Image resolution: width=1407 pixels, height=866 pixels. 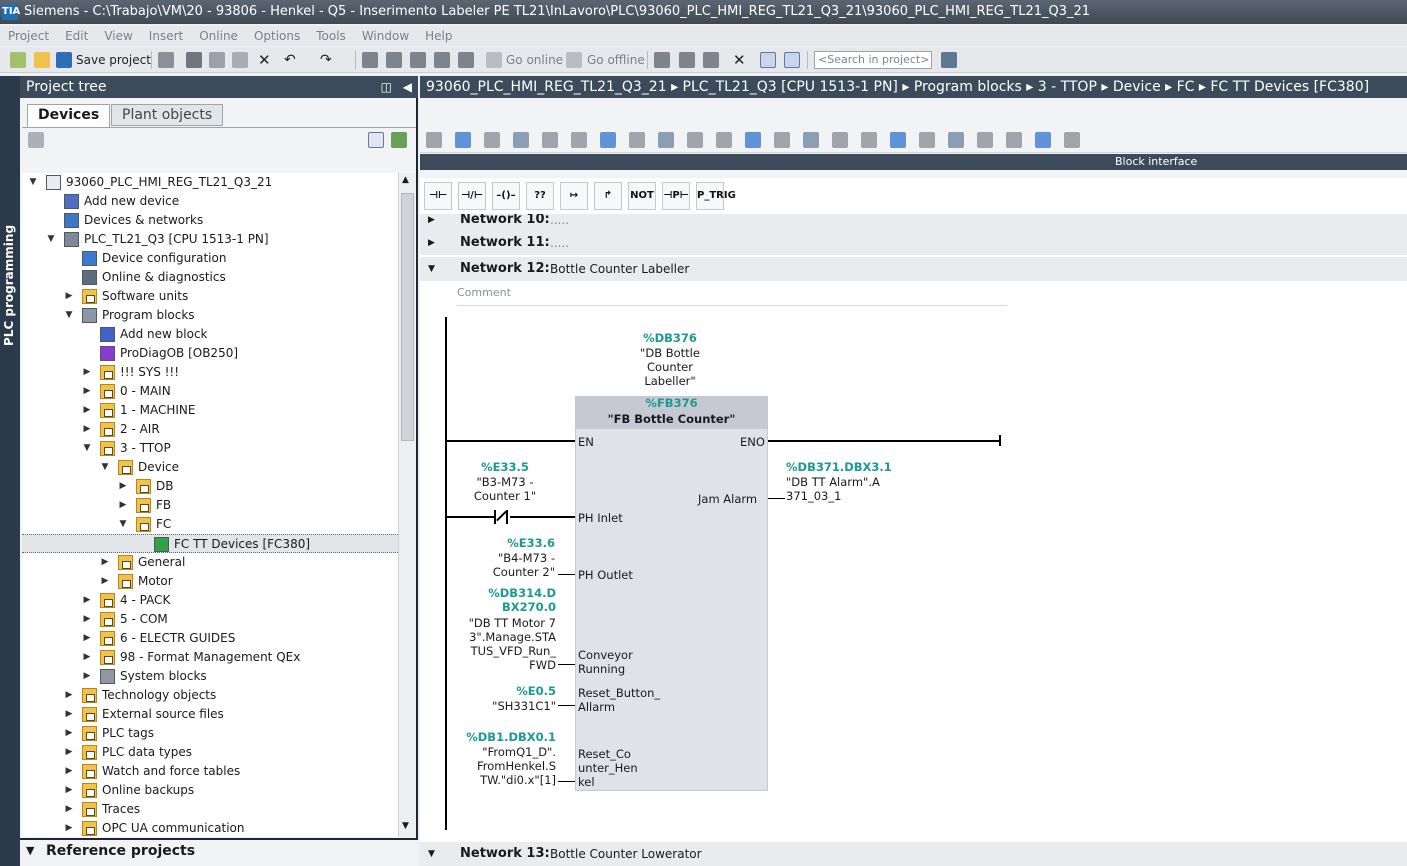 What do you see at coordinates (210, 486) in the screenshot?
I see `tree-item: ▶ DB` at bounding box center [210, 486].